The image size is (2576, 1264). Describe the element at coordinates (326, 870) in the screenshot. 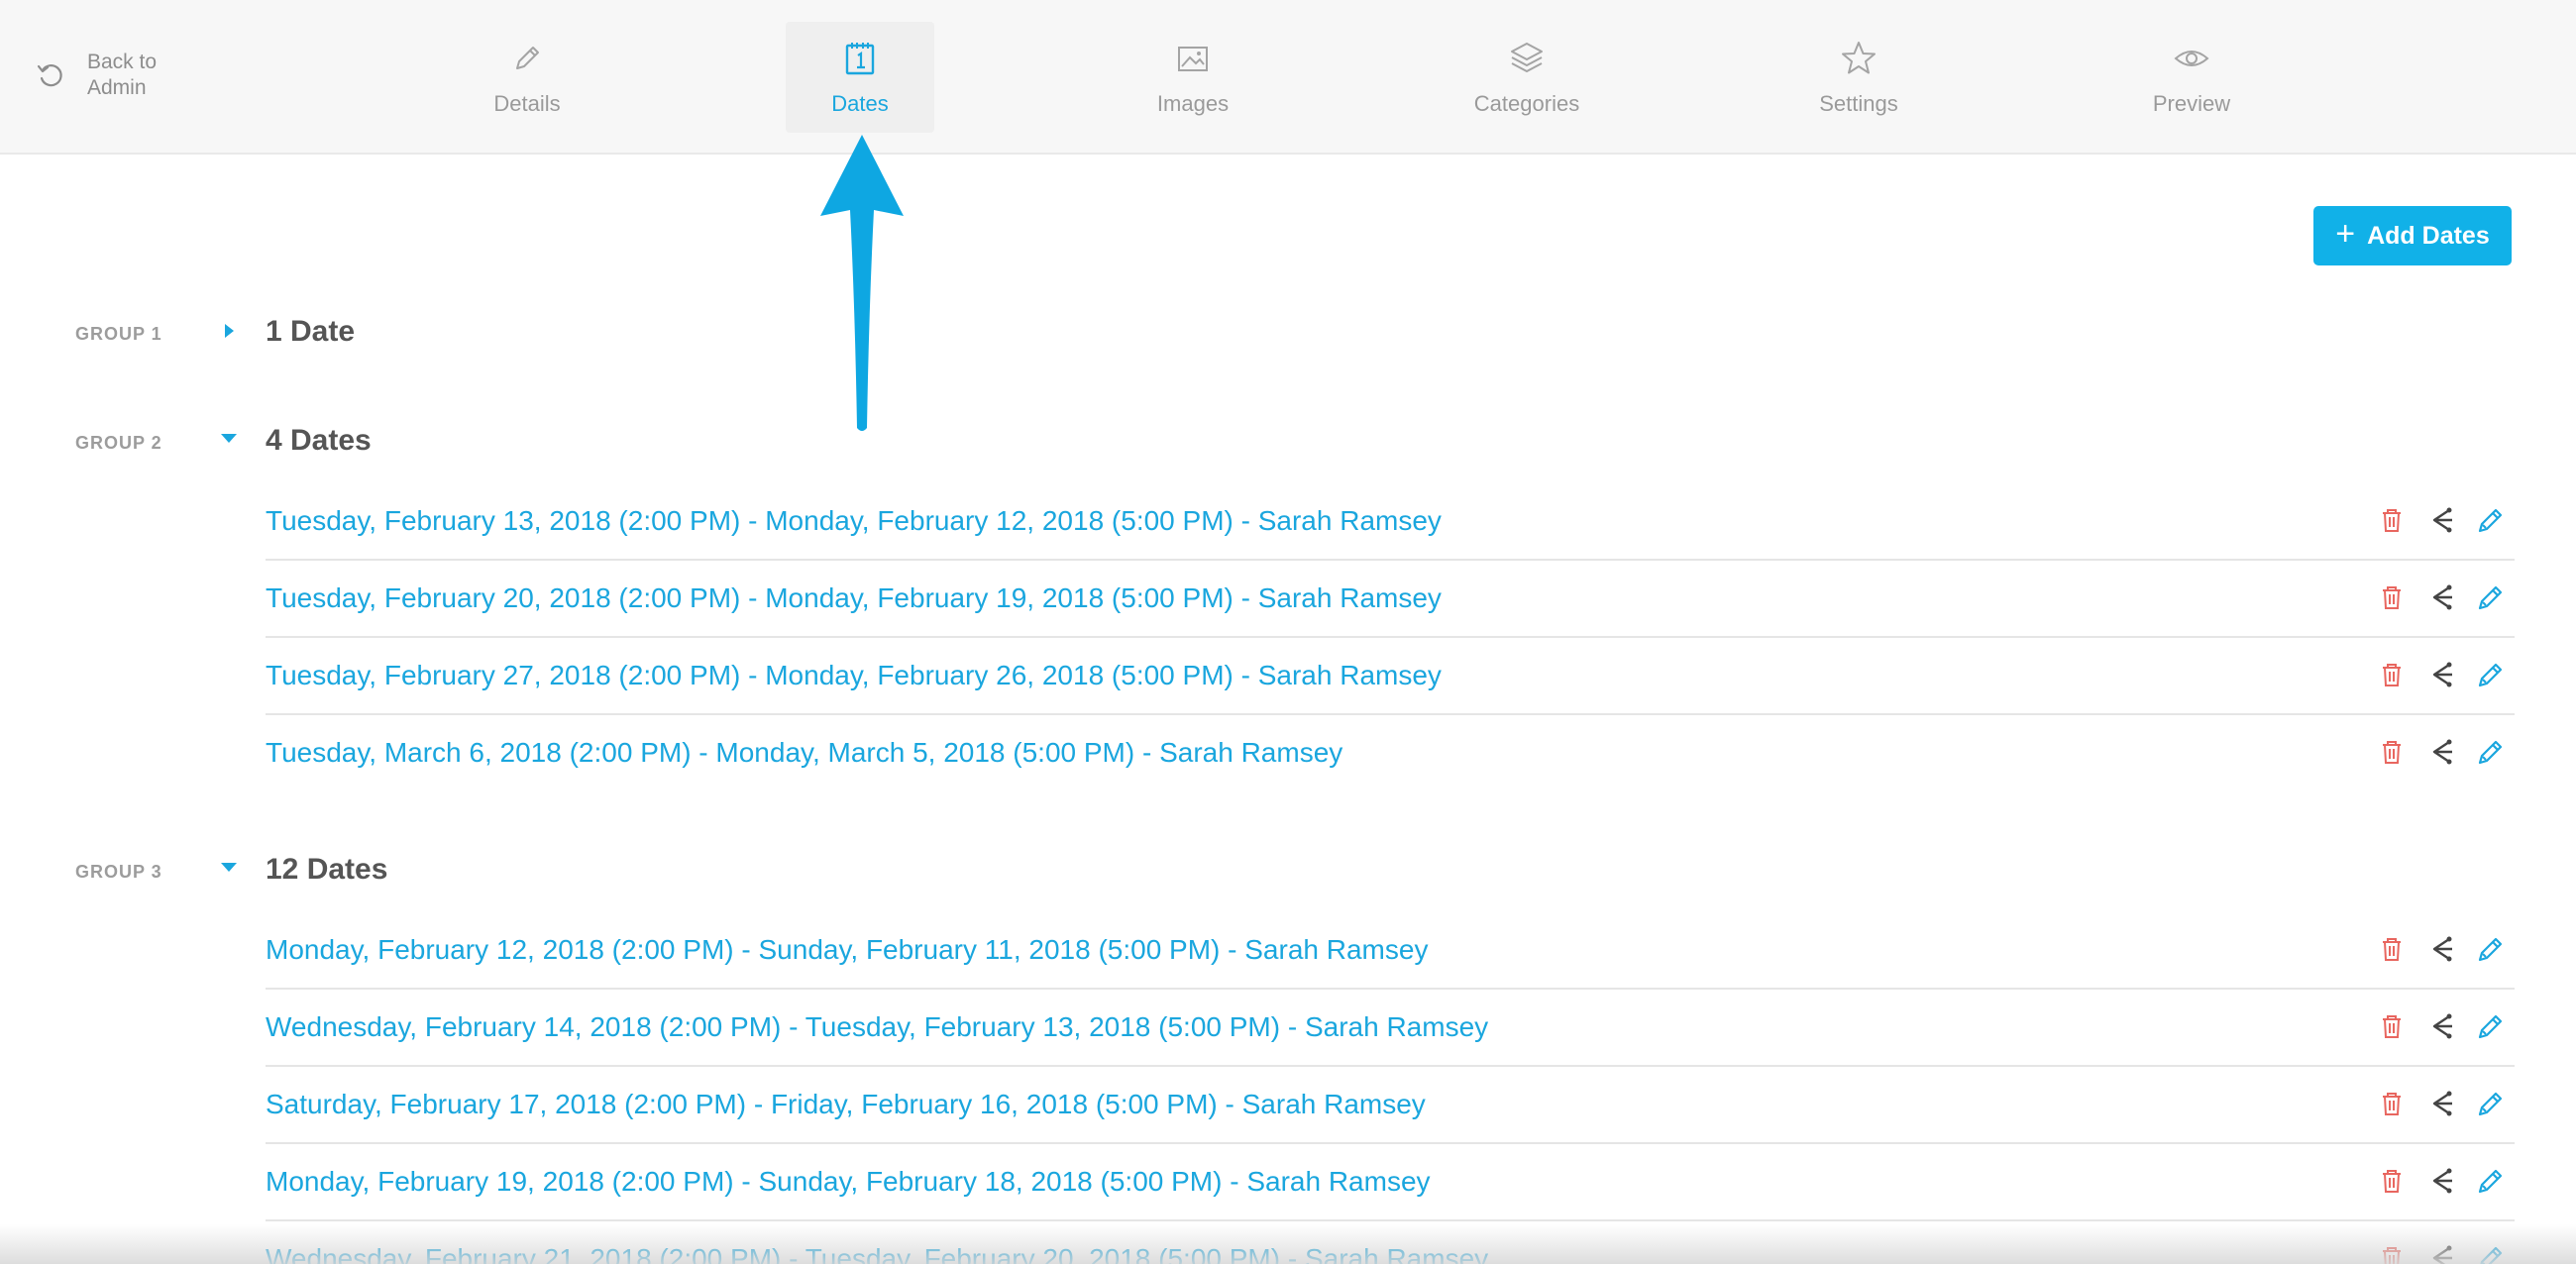

I see `group-title: 12 Dates` at that location.